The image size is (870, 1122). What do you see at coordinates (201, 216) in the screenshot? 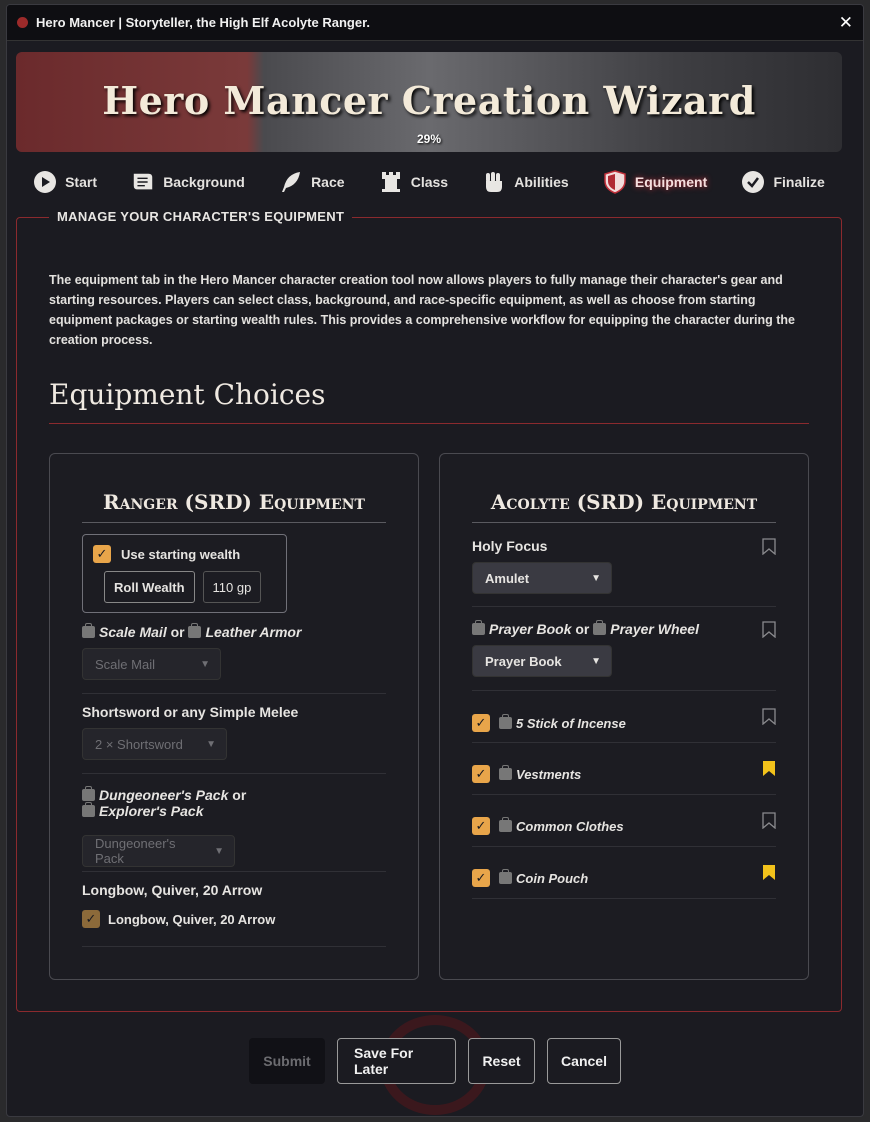
I see `panel-legend: MANAGE YOUR CHARACTER'S EQUIPMENT` at bounding box center [201, 216].